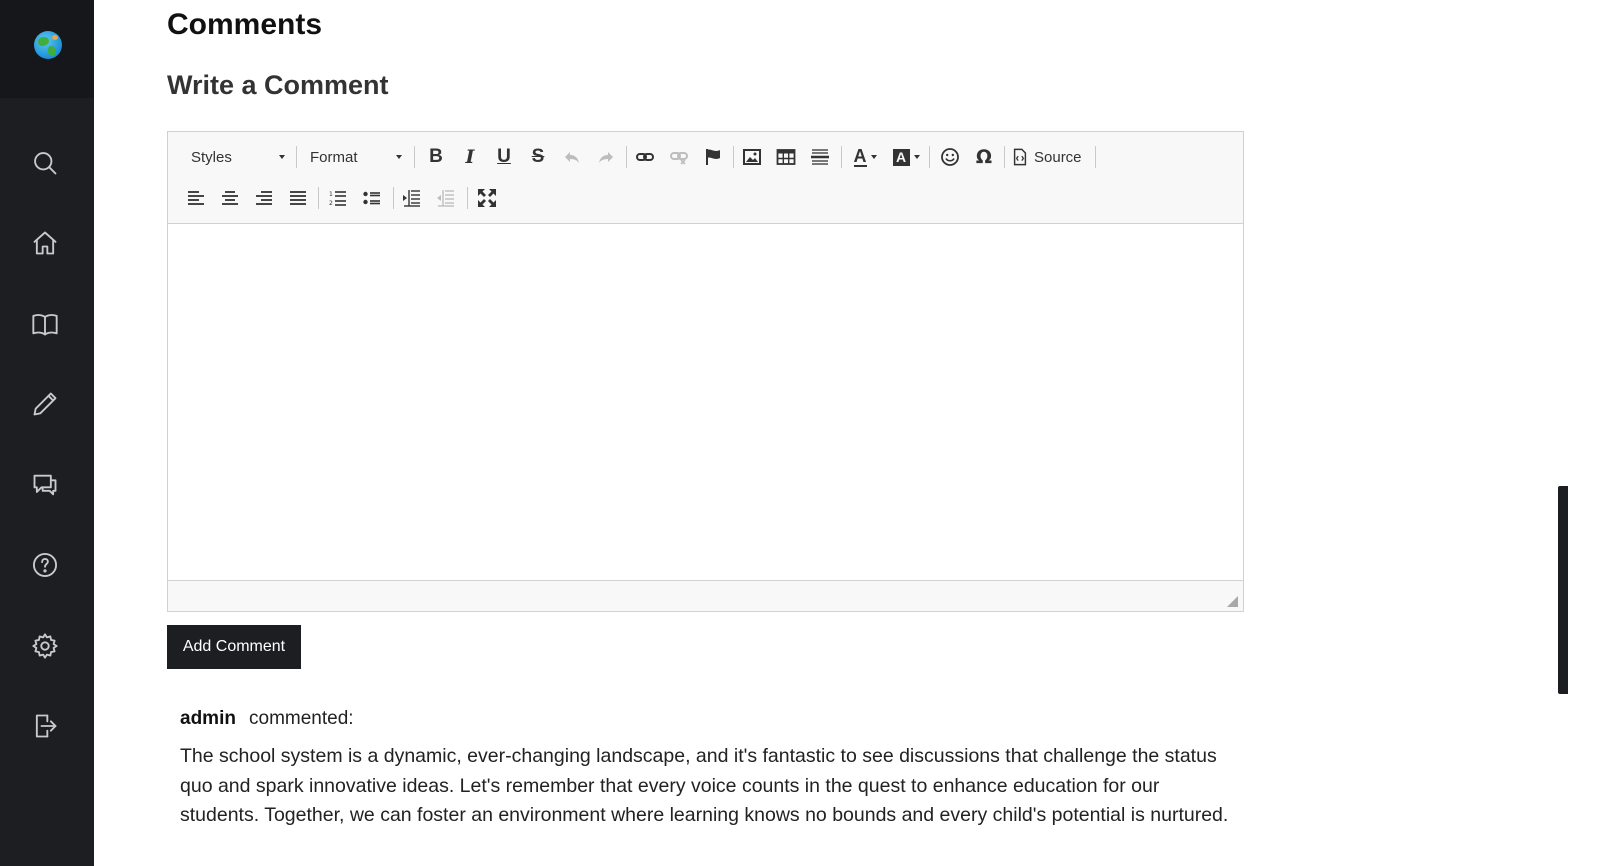  I want to click on anchor-button, so click(713, 157).